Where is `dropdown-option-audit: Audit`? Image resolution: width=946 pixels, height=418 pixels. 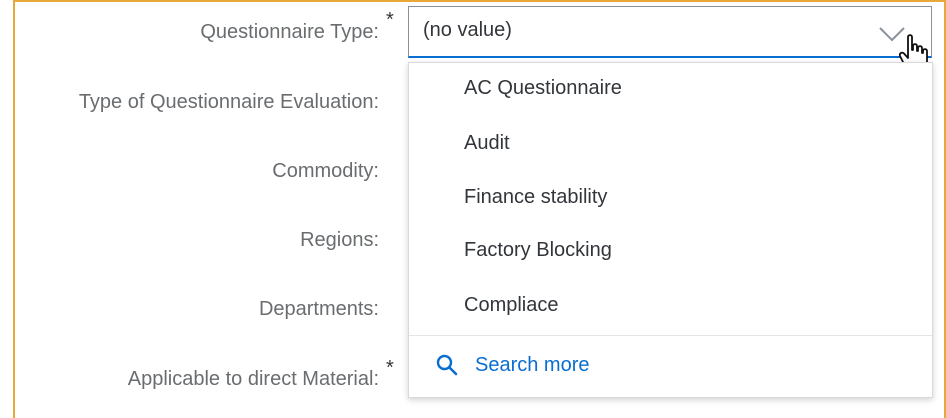 dropdown-option-audit: Audit is located at coordinates (487, 143).